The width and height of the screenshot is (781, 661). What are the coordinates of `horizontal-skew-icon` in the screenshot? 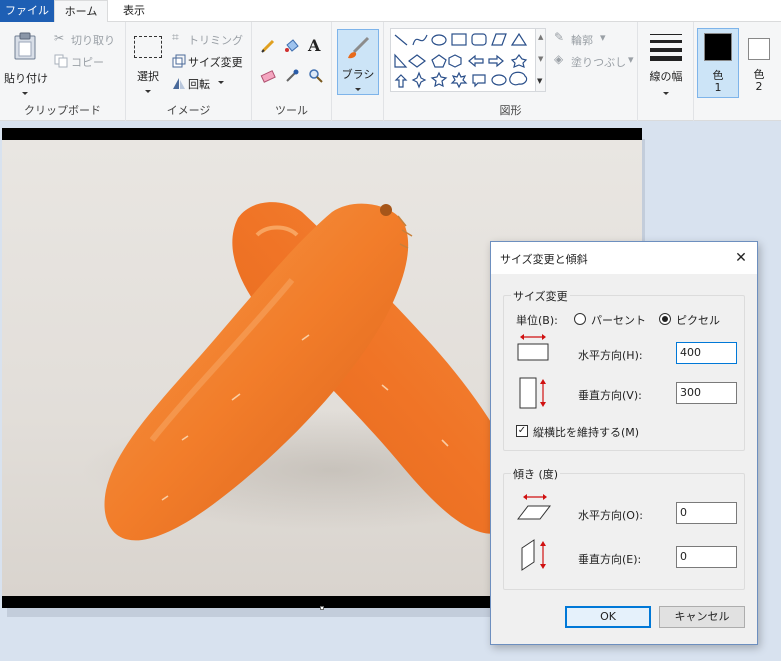 It's located at (534, 507).